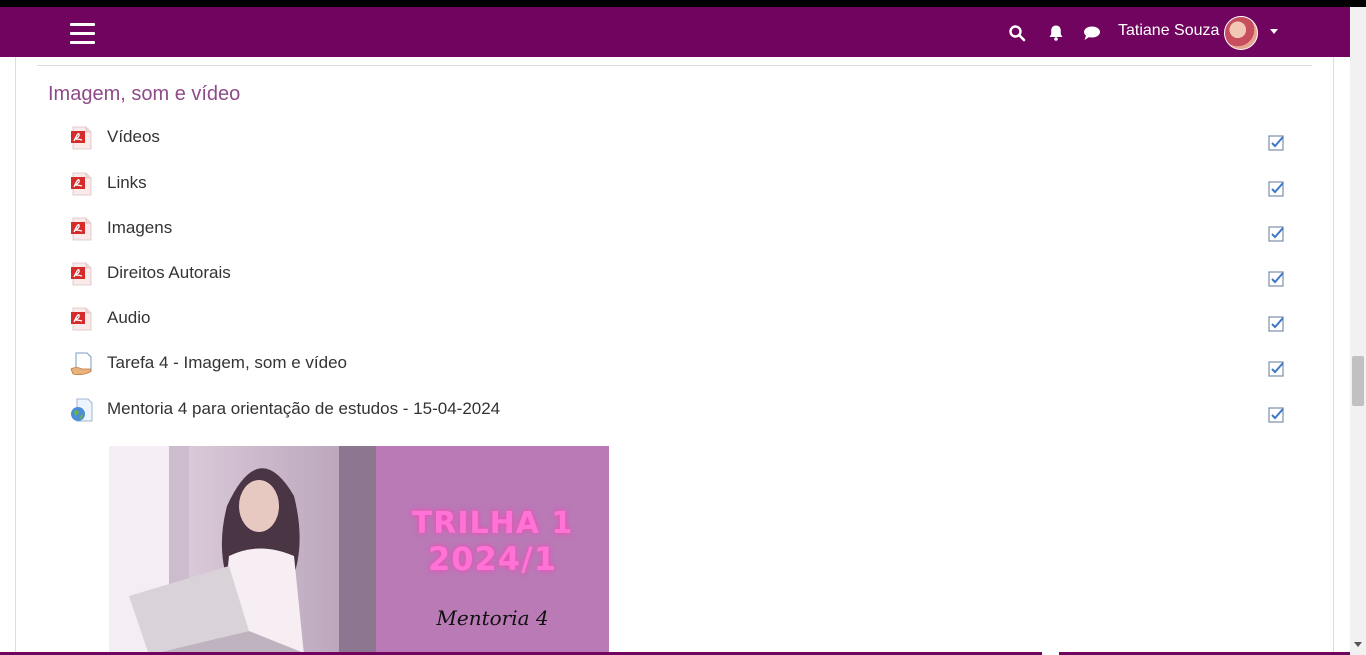 Image resolution: width=1366 pixels, height=655 pixels. What do you see at coordinates (82, 410) in the screenshot?
I see `url-icon` at bounding box center [82, 410].